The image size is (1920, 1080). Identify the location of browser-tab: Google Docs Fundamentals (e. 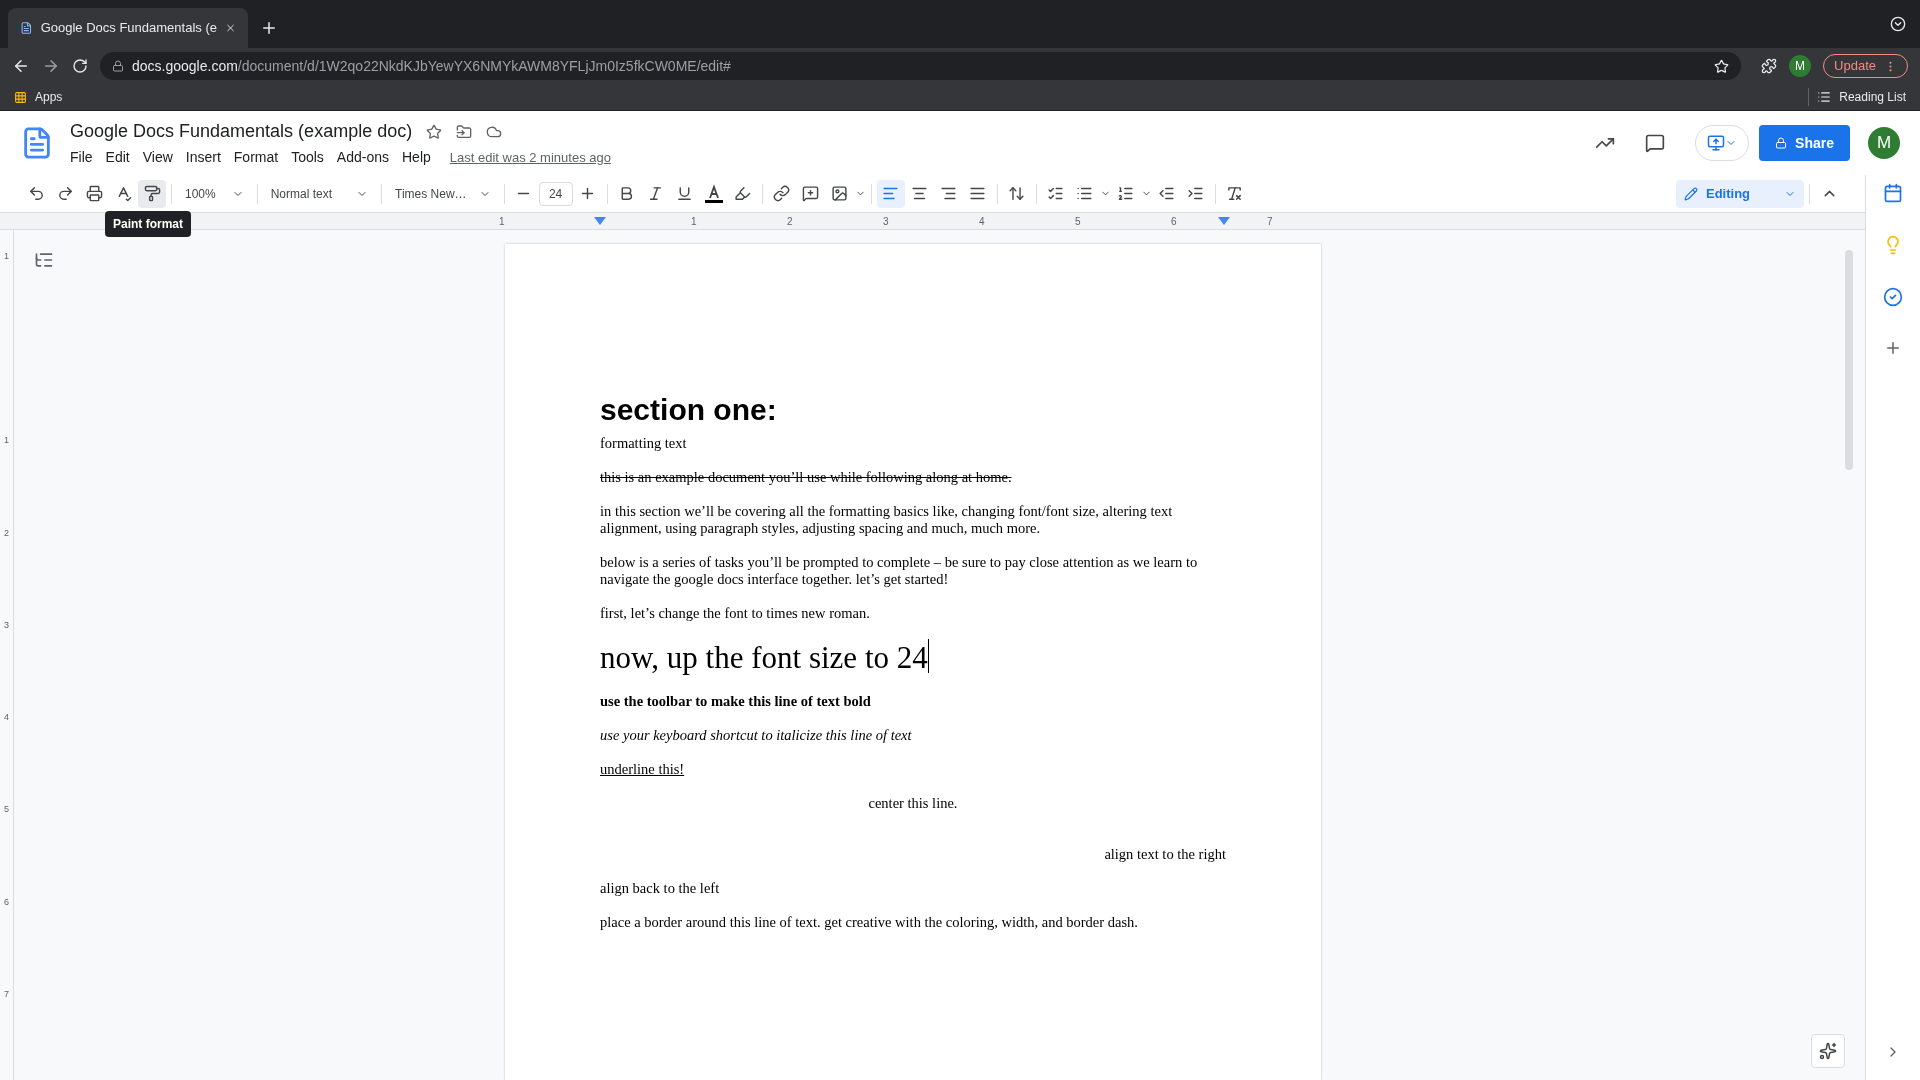
(128, 28).